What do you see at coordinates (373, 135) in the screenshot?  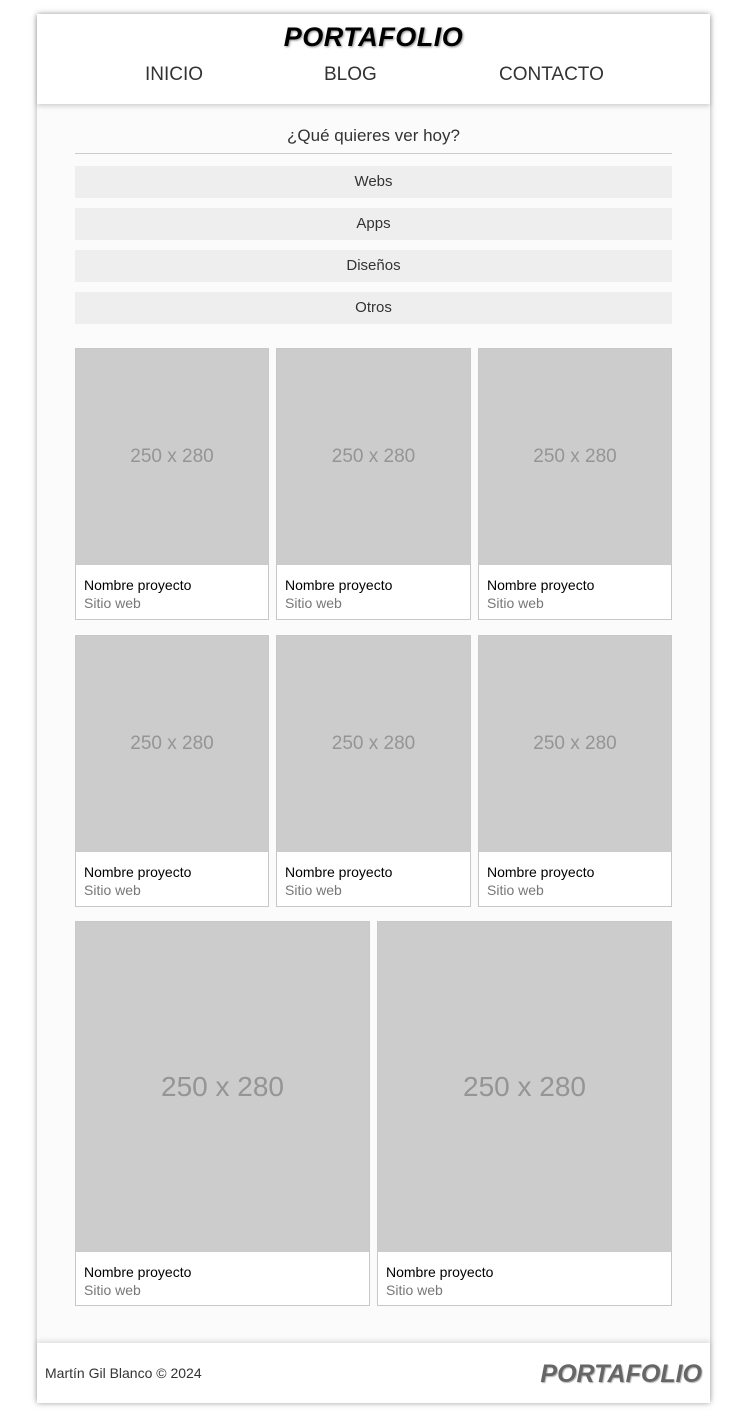 I see `filter-question: ¿Qué quieres ver hoy?` at bounding box center [373, 135].